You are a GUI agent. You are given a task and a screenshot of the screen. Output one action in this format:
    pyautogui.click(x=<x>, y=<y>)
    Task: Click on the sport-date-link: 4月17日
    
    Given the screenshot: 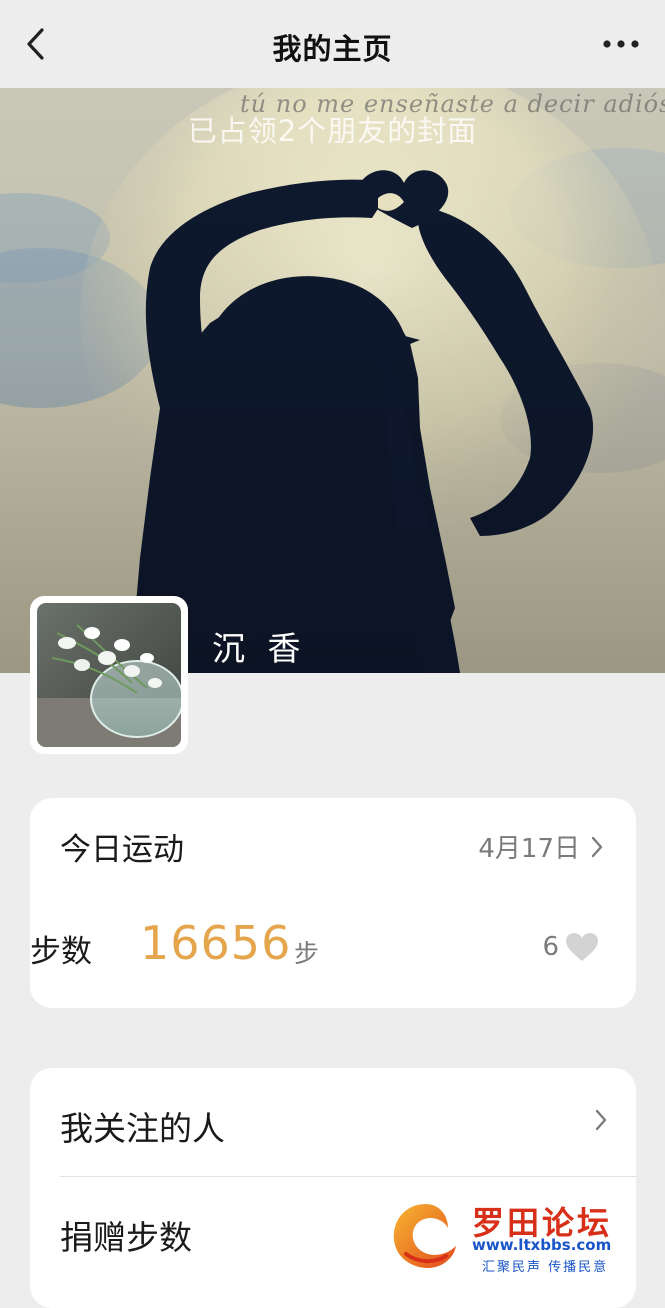 What is the action you would take?
    pyautogui.click(x=541, y=846)
    